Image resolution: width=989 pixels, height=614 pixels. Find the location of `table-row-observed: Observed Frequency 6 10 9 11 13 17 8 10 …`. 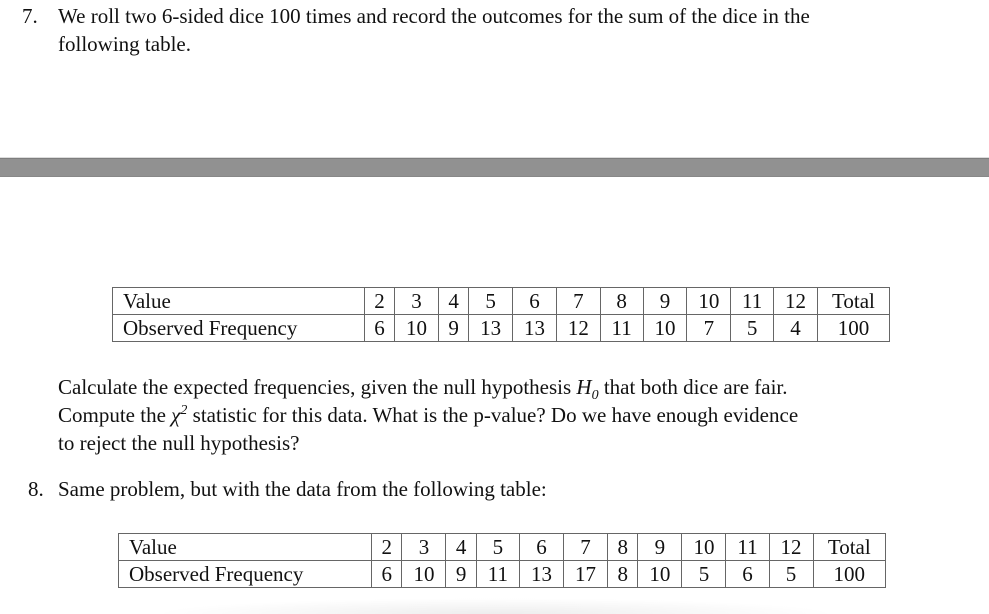

table-row-observed: Observed Frequency 6 10 9 11 13 17 8 10 … is located at coordinates (502, 574).